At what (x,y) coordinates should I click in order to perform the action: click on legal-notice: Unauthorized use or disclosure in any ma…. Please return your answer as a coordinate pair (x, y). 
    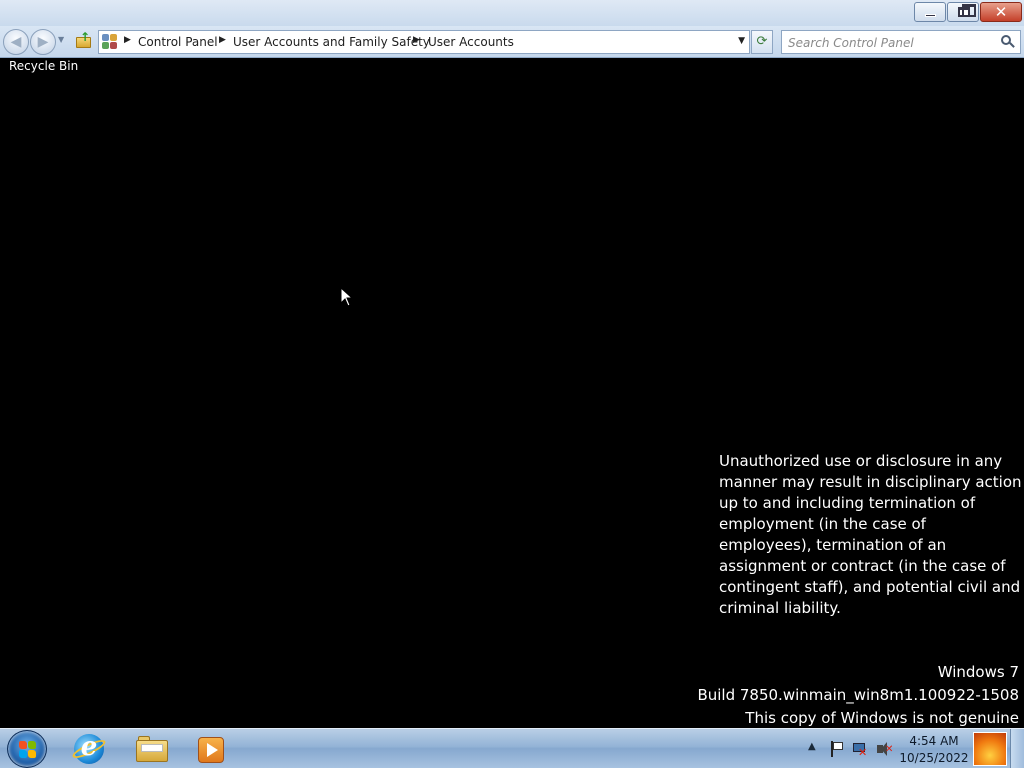
    Looking at the image, I should click on (870, 534).